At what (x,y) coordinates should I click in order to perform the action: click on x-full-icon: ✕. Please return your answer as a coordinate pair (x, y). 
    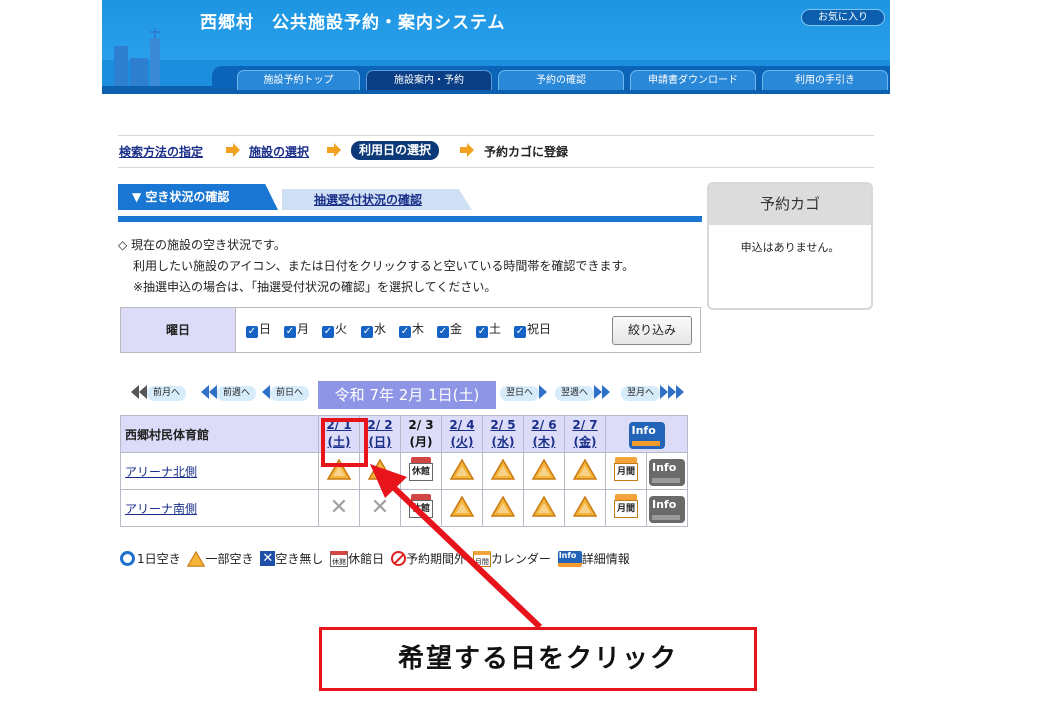
    Looking at the image, I should click on (268, 558).